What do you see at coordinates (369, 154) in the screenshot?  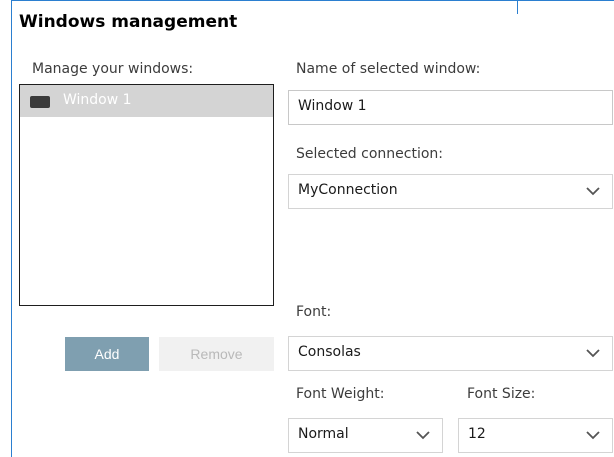 I see `selected-connection-label: Selected connection:` at bounding box center [369, 154].